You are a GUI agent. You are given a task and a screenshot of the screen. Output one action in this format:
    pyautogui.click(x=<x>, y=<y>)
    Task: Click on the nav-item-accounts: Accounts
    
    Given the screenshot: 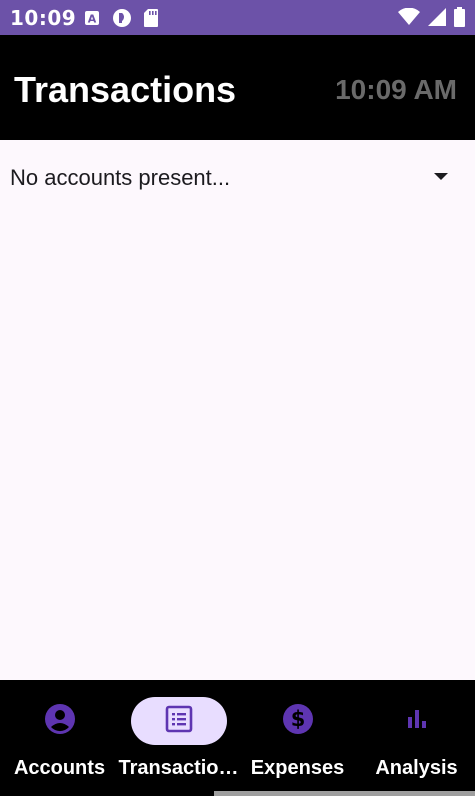 What is the action you would take?
    pyautogui.click(x=59, y=738)
    